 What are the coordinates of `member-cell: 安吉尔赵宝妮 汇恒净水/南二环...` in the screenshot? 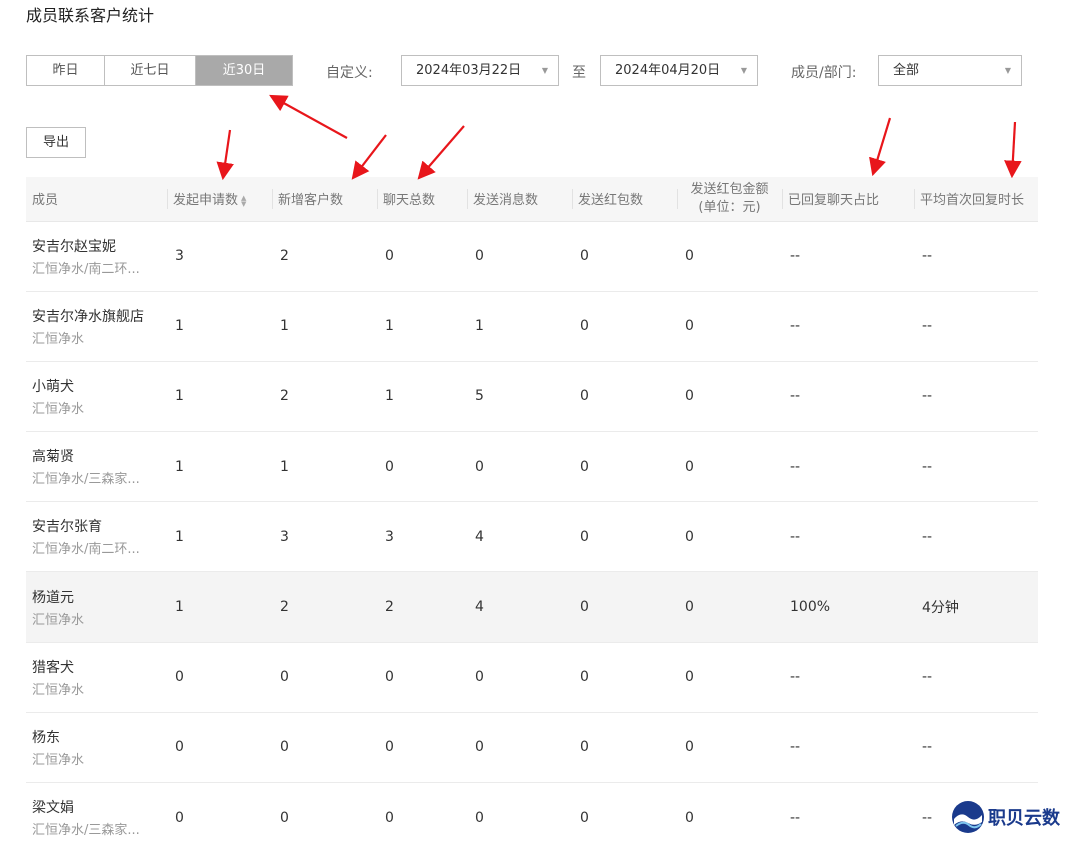 It's located at (96, 256).